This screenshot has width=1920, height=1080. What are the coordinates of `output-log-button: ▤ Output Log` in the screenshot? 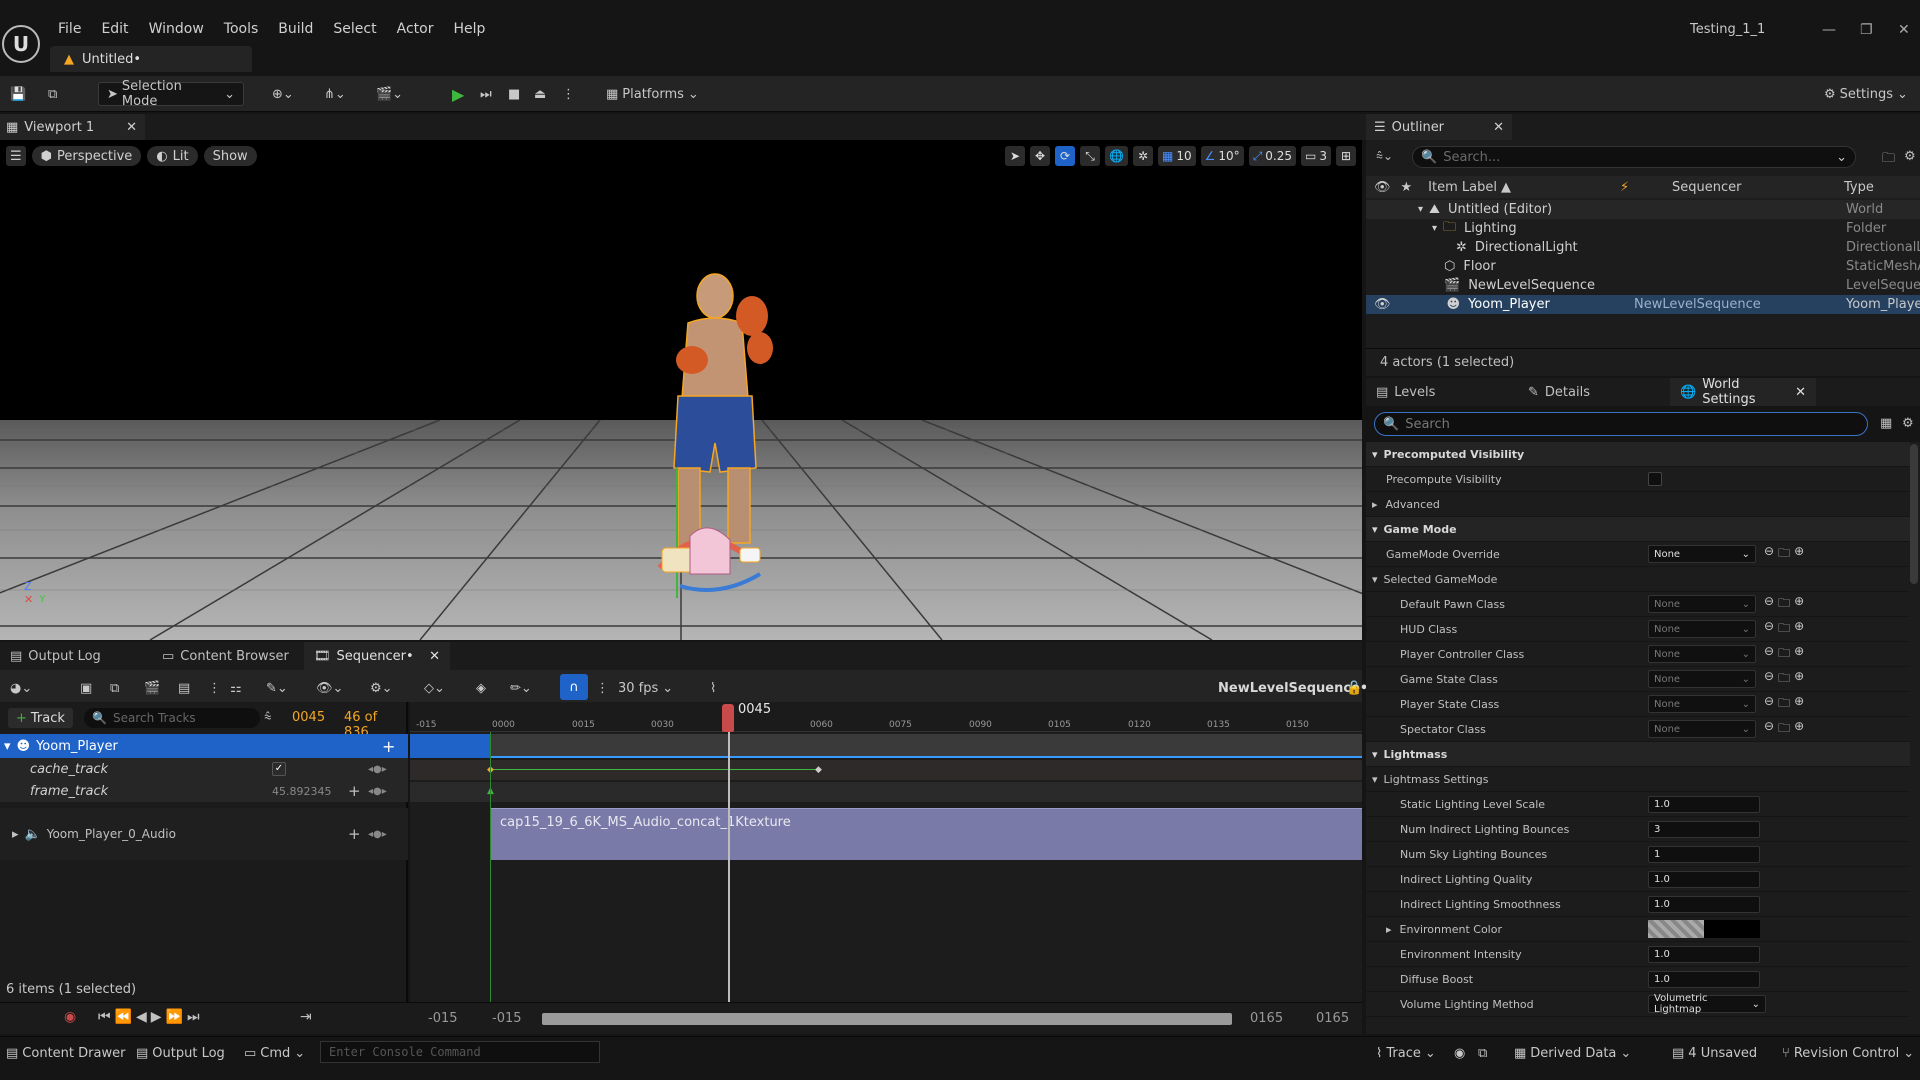 It's located at (180, 1053).